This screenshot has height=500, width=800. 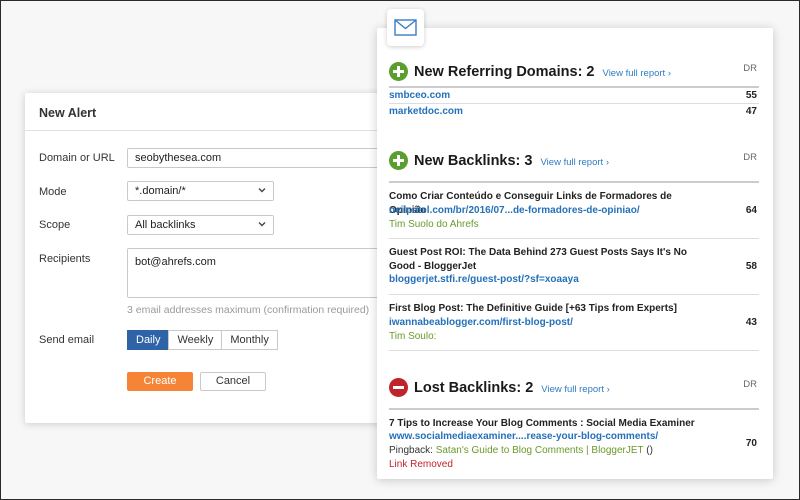 What do you see at coordinates (55, 225) in the screenshot?
I see `scope-label: Scope` at bounding box center [55, 225].